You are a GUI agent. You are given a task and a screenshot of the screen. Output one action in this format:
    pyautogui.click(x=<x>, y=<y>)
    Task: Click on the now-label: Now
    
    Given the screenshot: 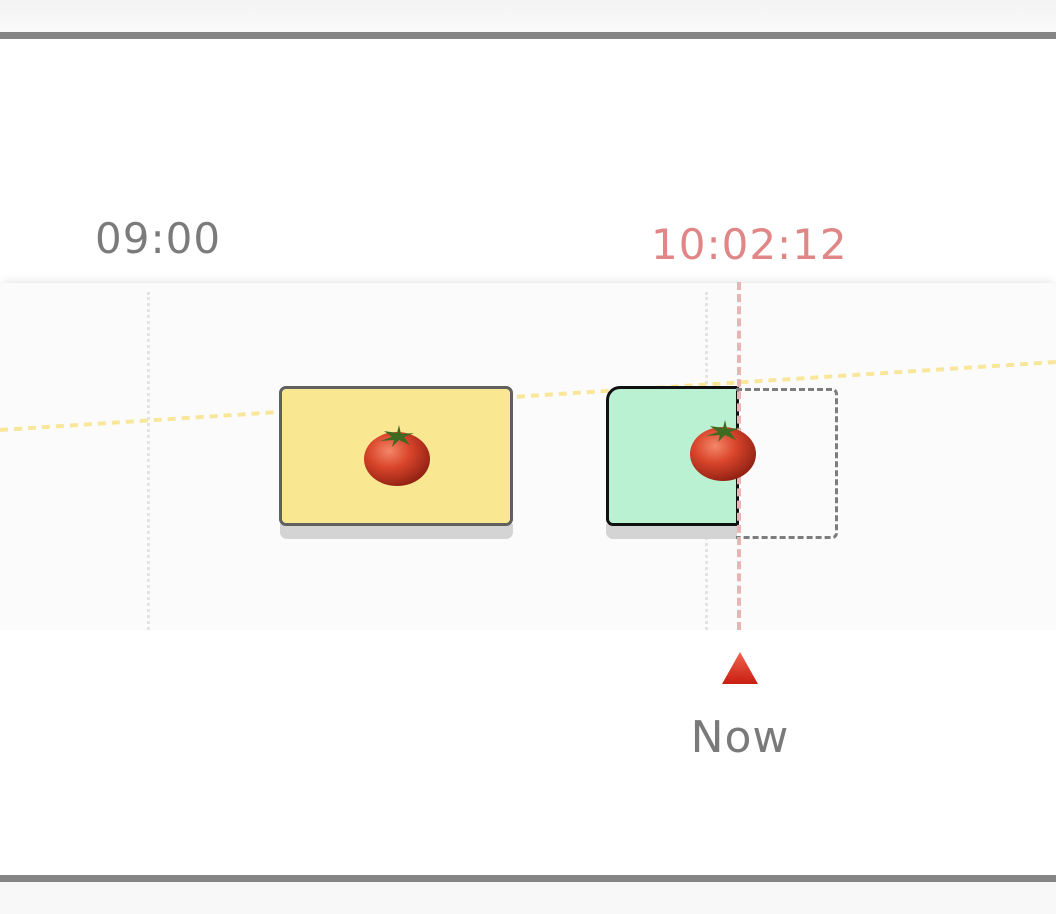 What is the action you would take?
    pyautogui.click(x=740, y=737)
    